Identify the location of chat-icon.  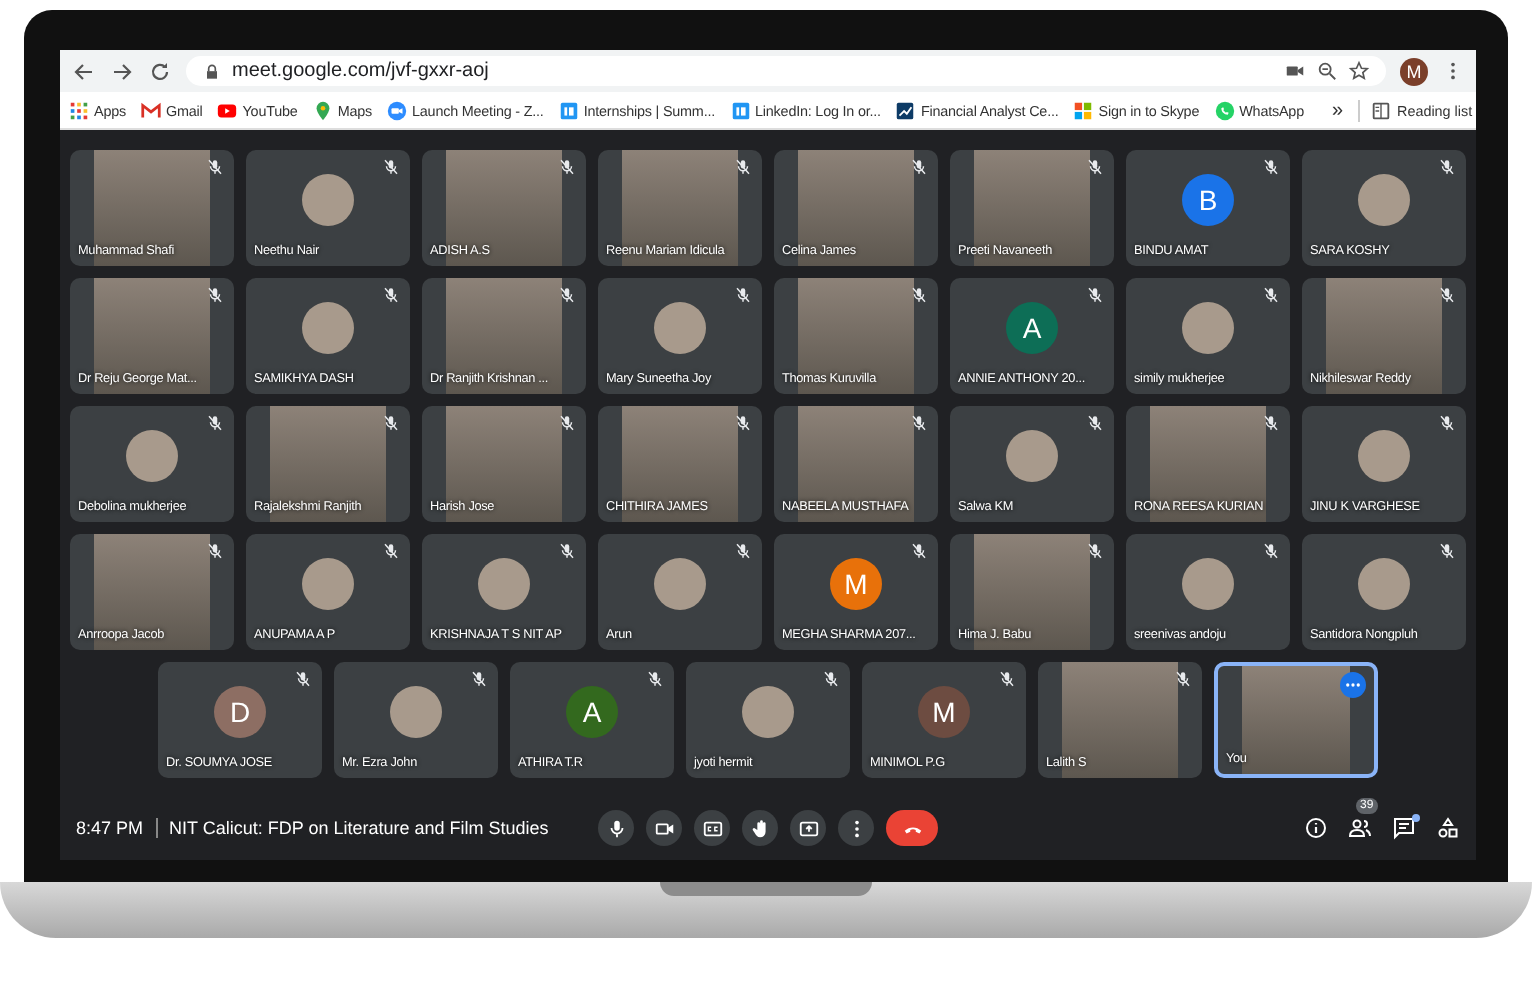
(1404, 828).